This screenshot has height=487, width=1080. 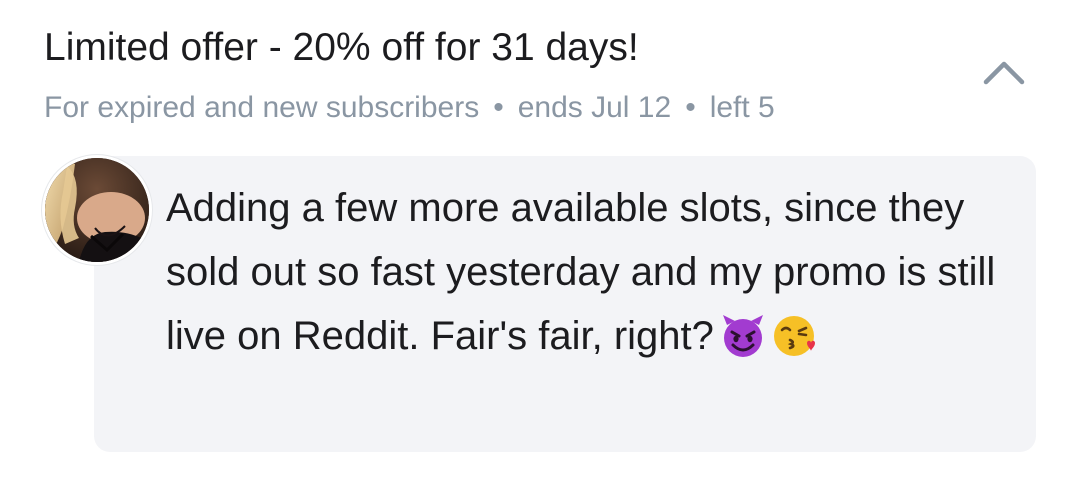 I want to click on offer-title: Limited offer - 20% off for 31 days!, so click(x=341, y=47).